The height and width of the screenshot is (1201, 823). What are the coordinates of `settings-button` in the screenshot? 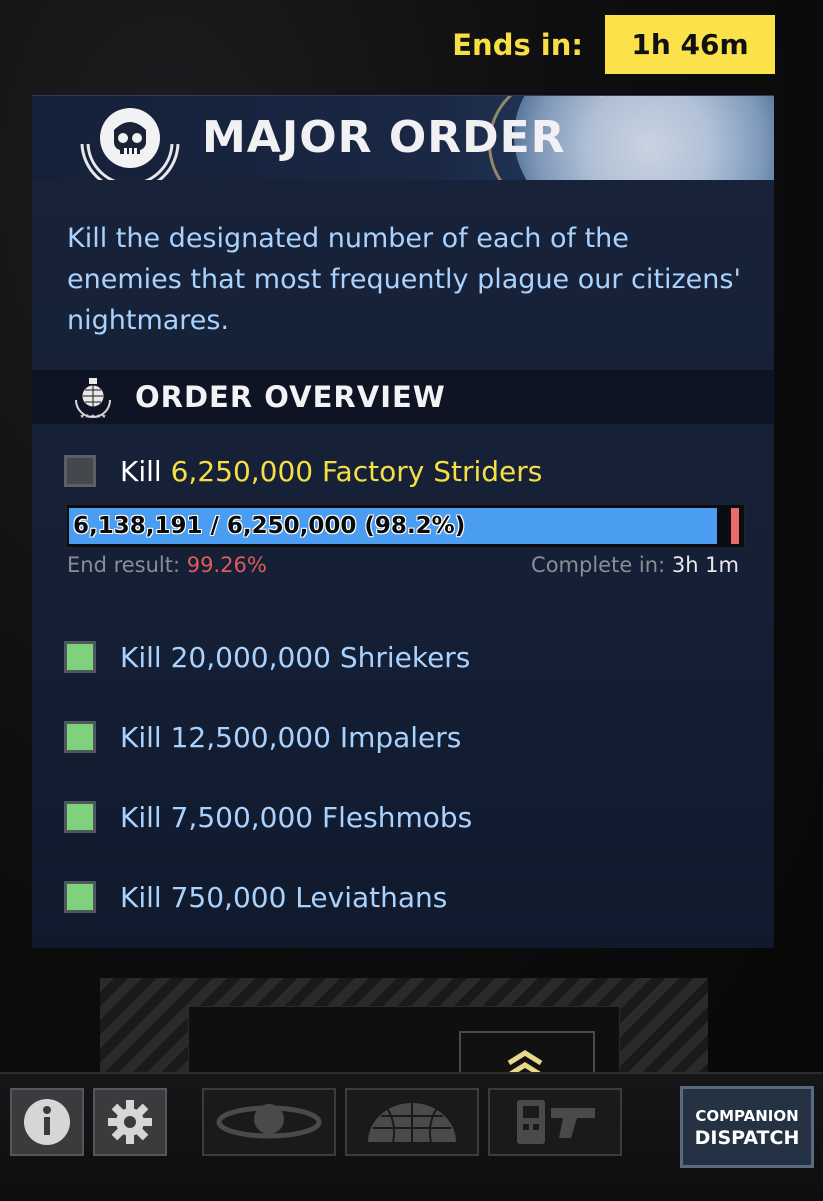 It's located at (130, 1122).